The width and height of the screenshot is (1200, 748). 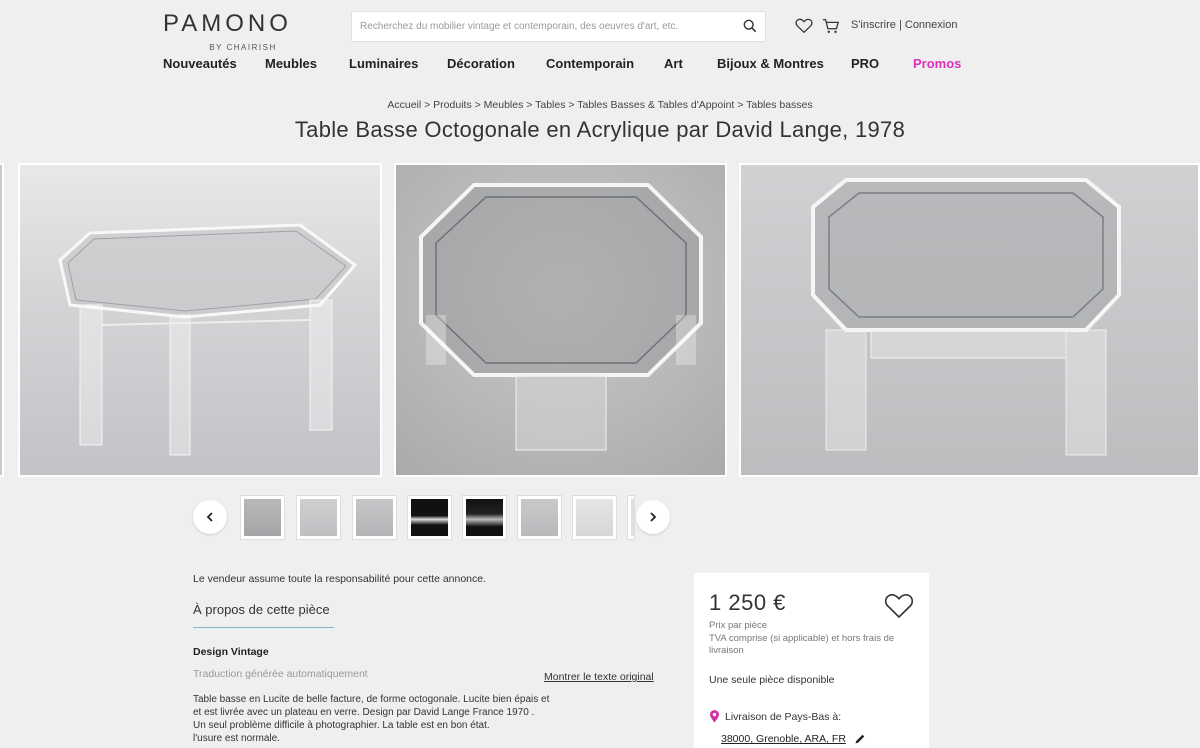 I want to click on logo: PAMONO BY CHAIRISH, so click(x=243, y=31).